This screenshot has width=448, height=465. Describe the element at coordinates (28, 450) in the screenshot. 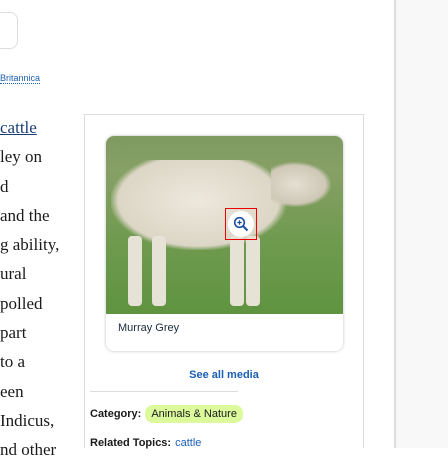

I see `article-line: nd other` at that location.